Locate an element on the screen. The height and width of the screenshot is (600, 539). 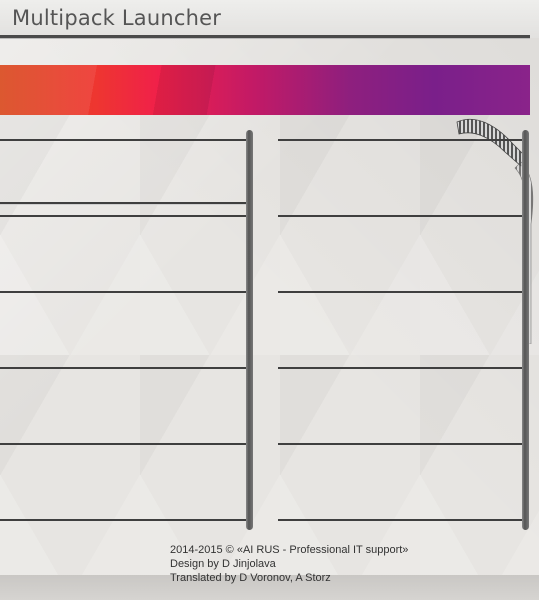
title-divider is located at coordinates (265, 37).